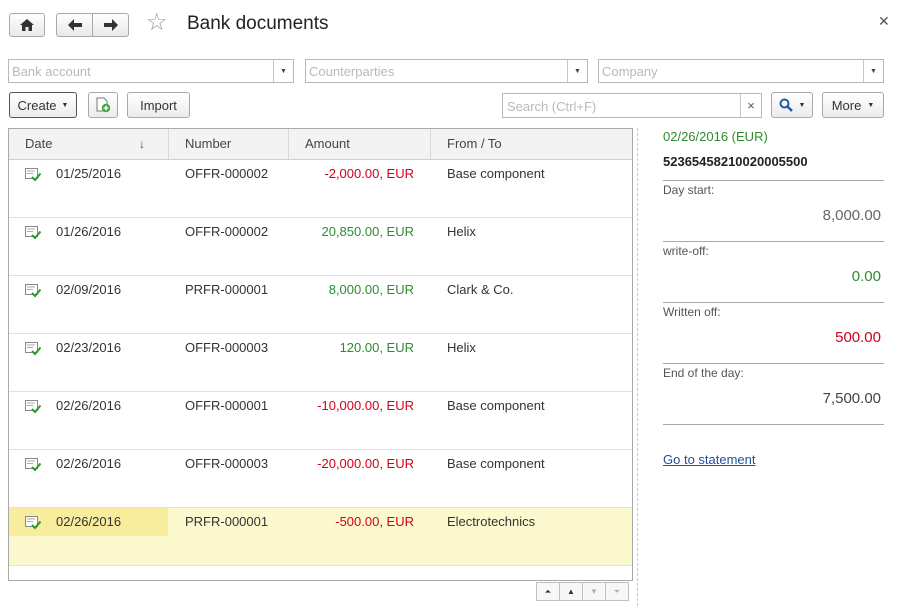  I want to click on column-date-label: Date, so click(39, 143).